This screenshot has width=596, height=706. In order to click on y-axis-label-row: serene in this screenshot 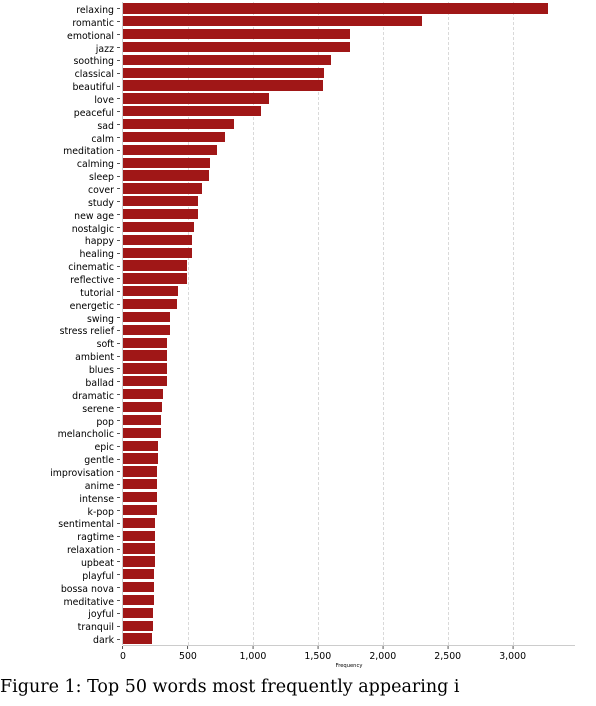, I will do `click(60, 407)`.